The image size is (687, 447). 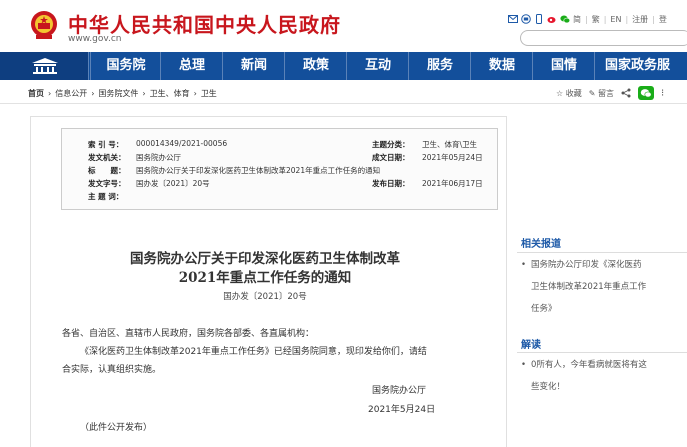 I want to click on comment-label: 留言, so click(x=605, y=93).